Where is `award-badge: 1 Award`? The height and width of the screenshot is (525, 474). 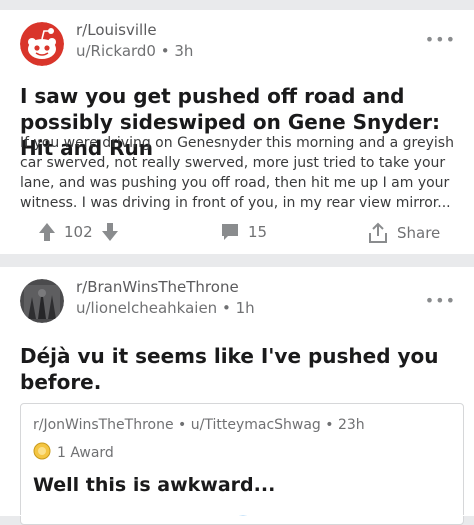
award-badge: 1 Award is located at coordinates (73, 453).